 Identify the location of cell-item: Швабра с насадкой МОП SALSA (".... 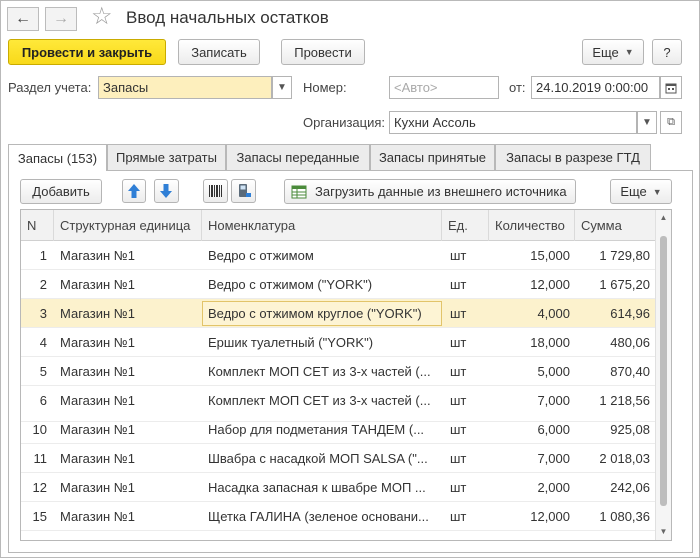
(322, 458).